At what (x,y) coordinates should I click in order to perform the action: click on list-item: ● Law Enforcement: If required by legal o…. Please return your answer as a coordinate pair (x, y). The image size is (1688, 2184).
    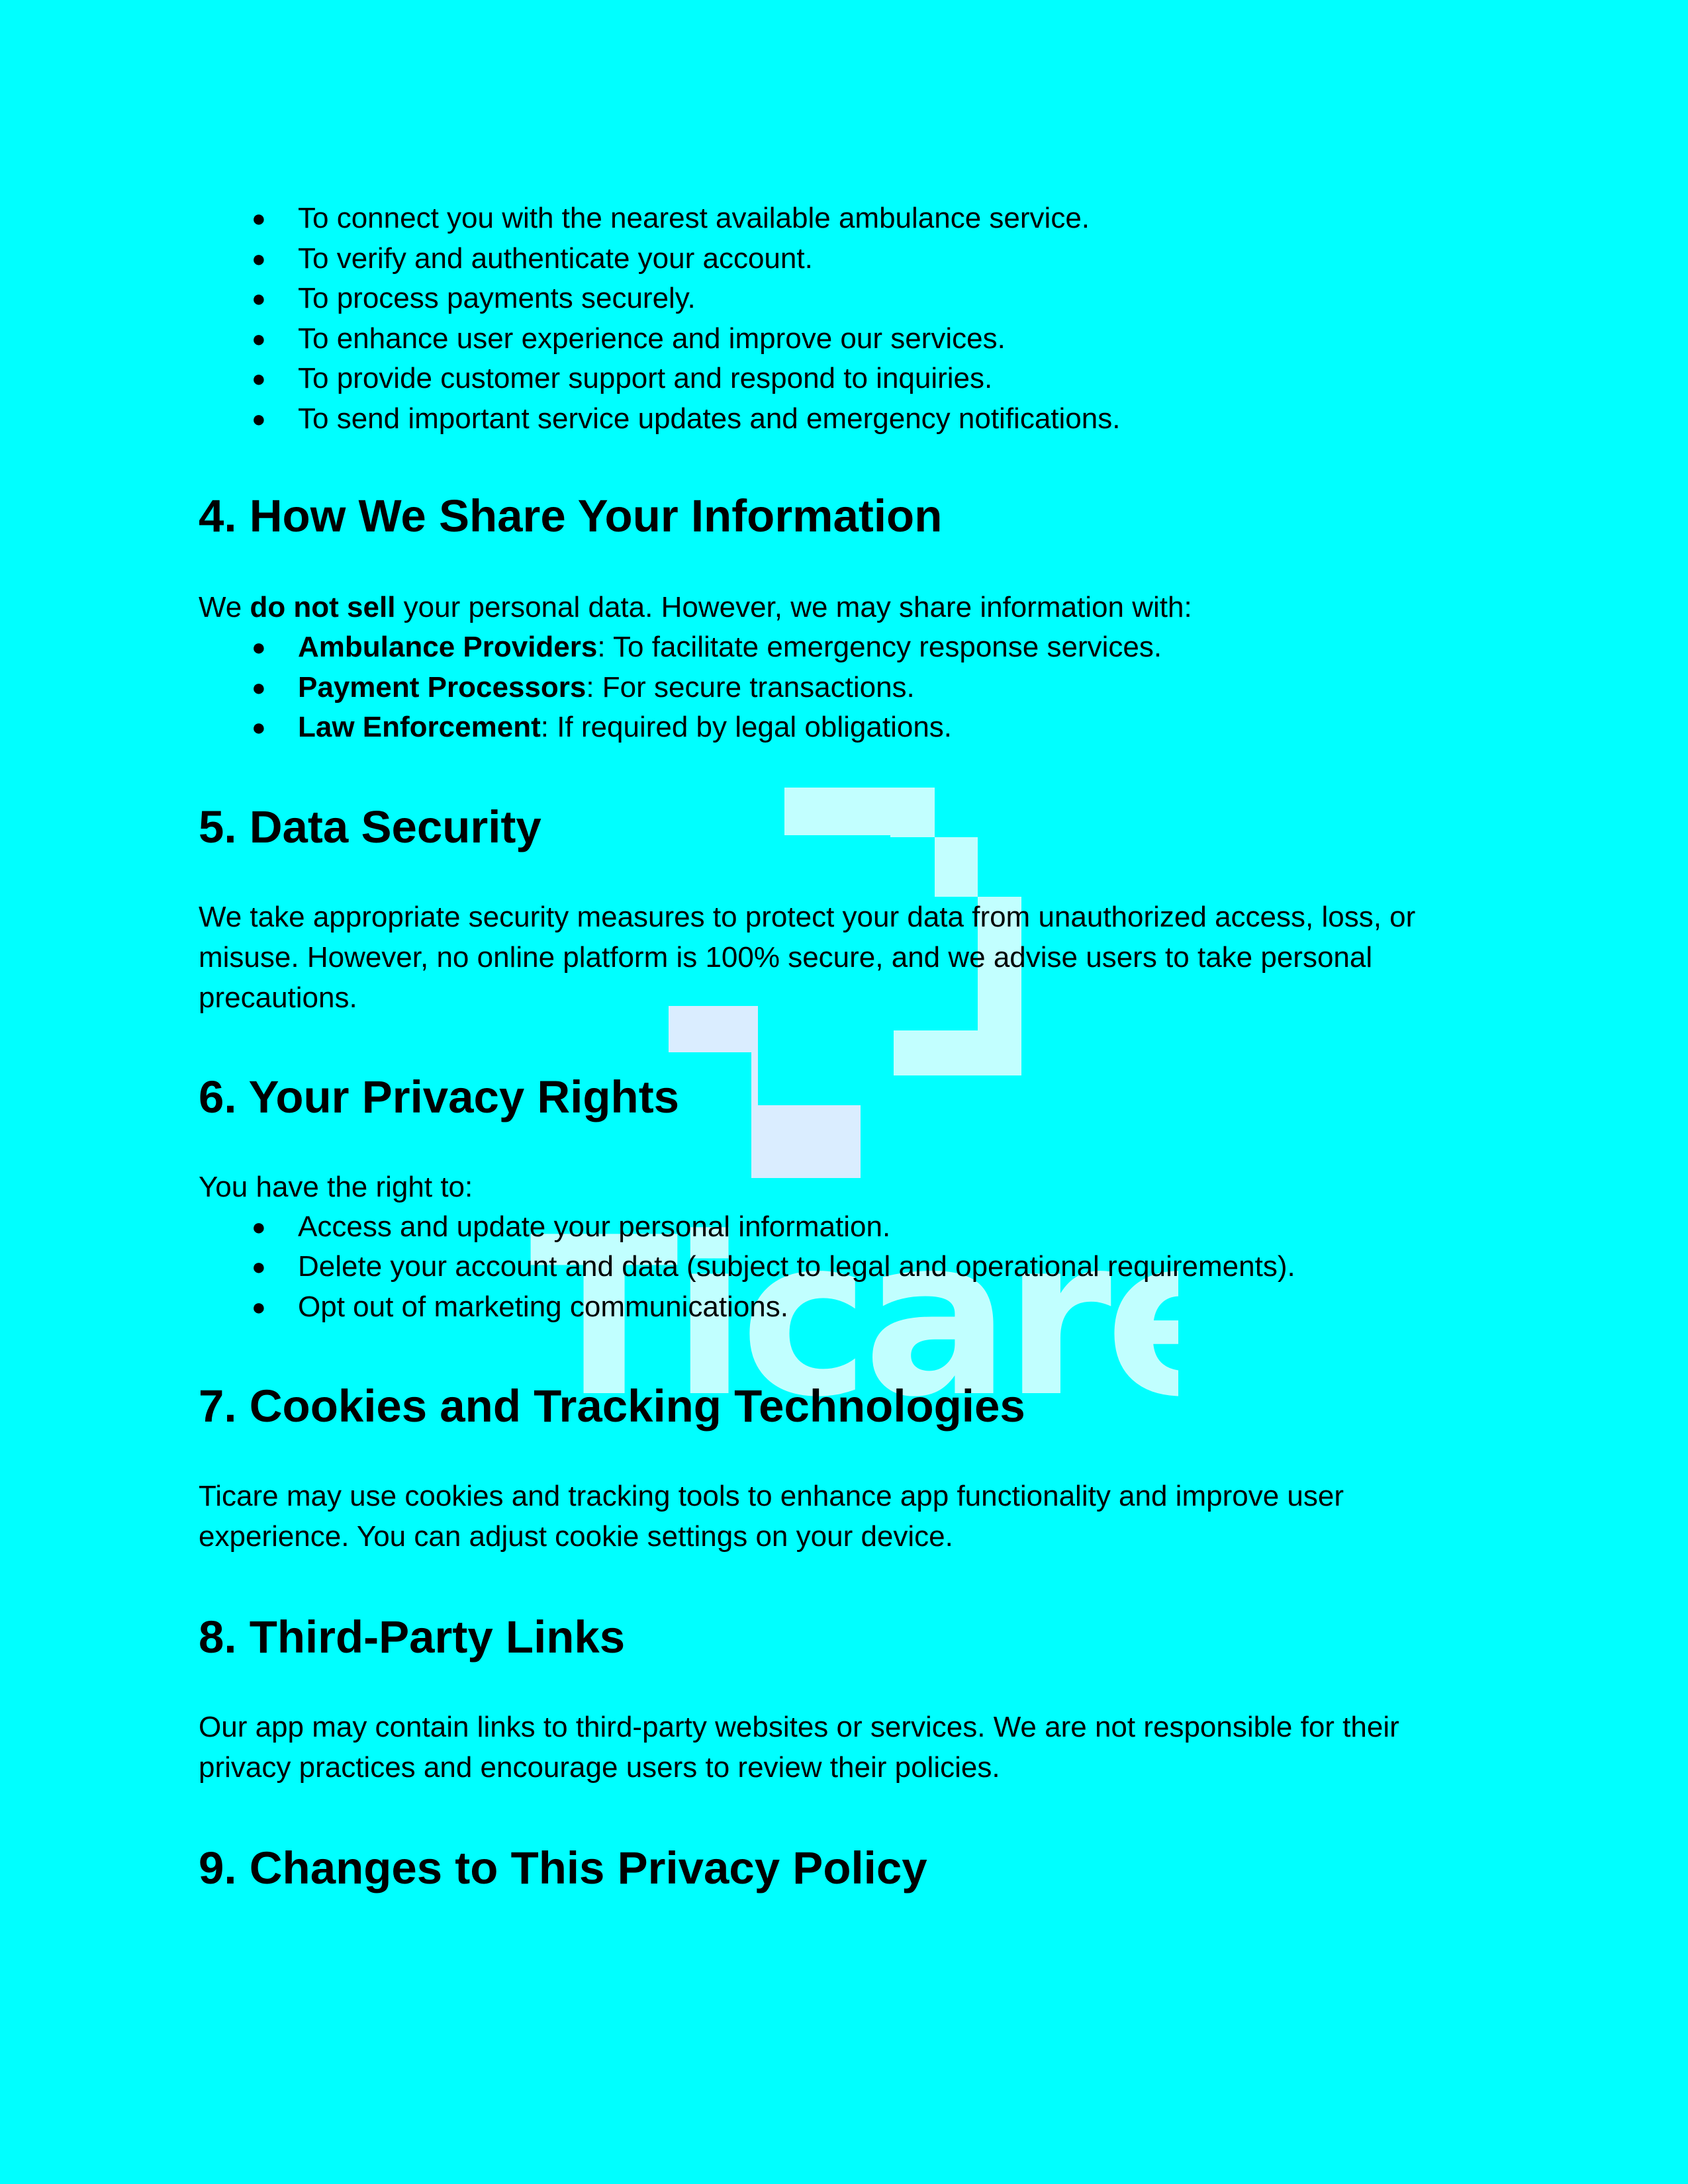
    Looking at the image, I should click on (847, 728).